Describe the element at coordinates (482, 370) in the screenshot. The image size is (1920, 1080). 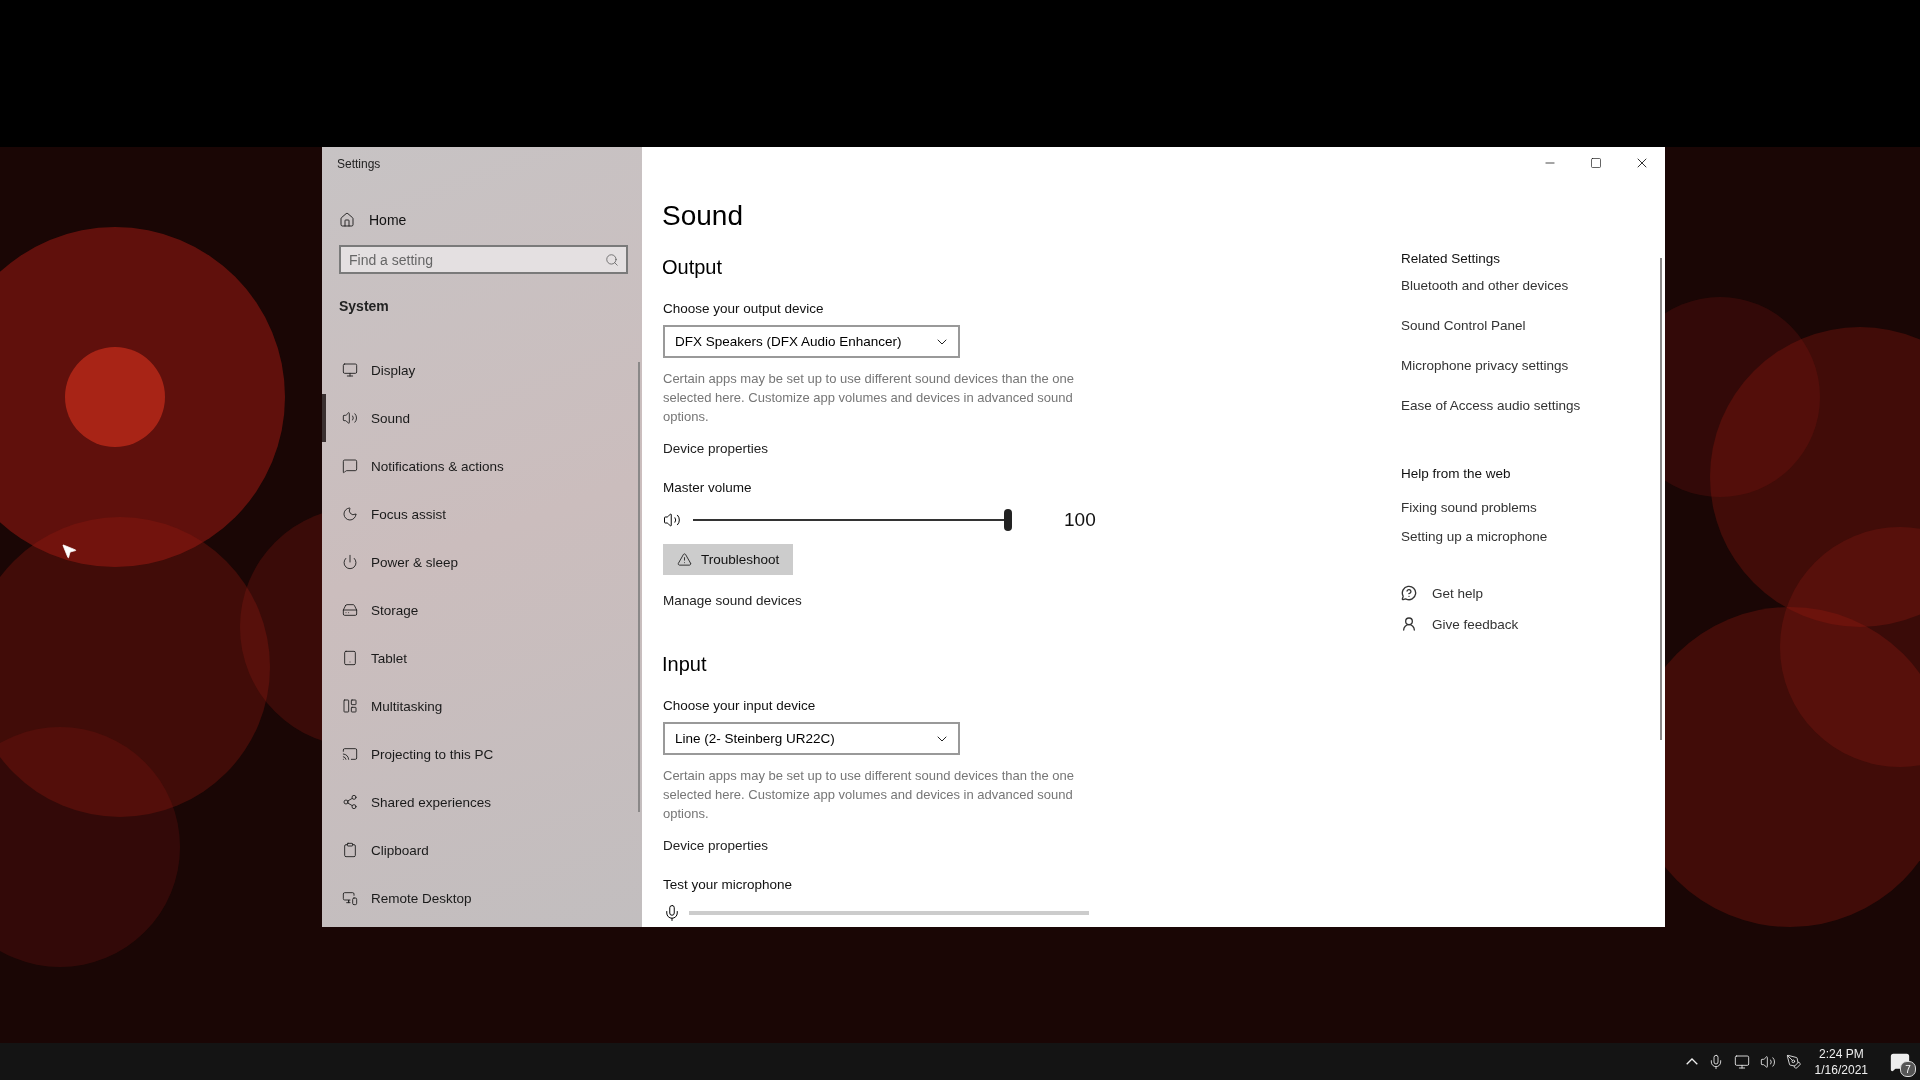
I see `nav-item: Display` at that location.